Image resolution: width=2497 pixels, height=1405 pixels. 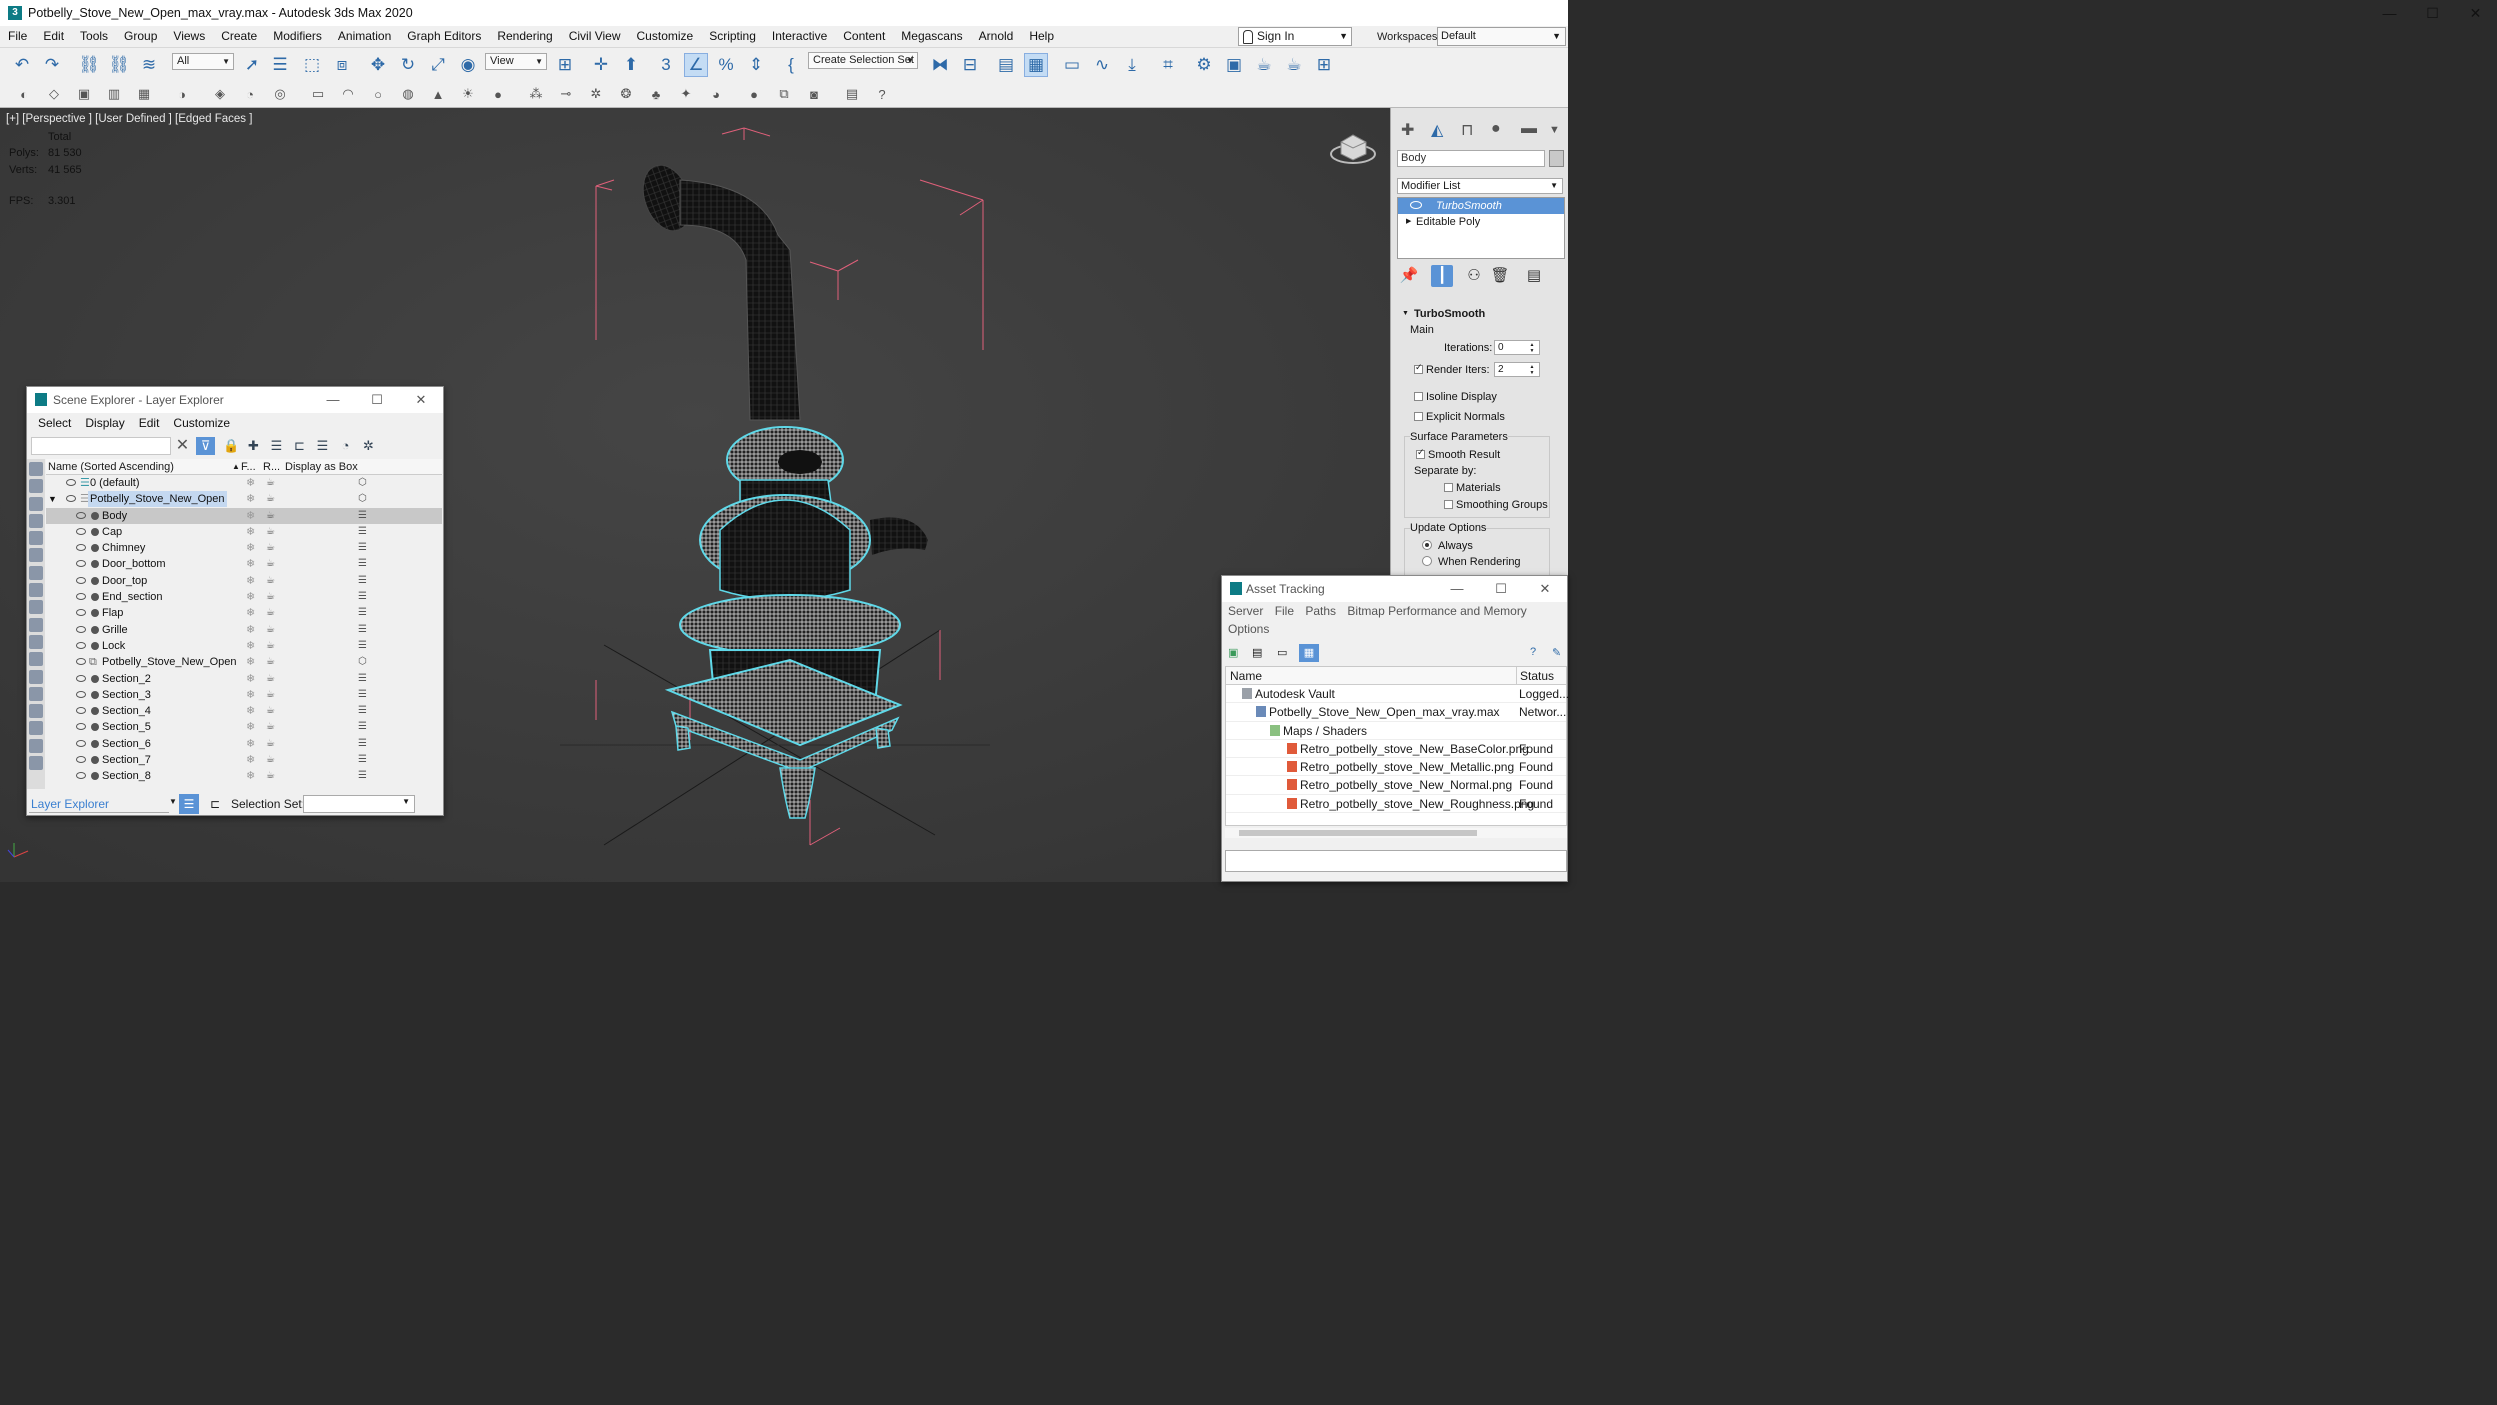 I want to click on fur-icon: ♣, so click(x=656, y=94).